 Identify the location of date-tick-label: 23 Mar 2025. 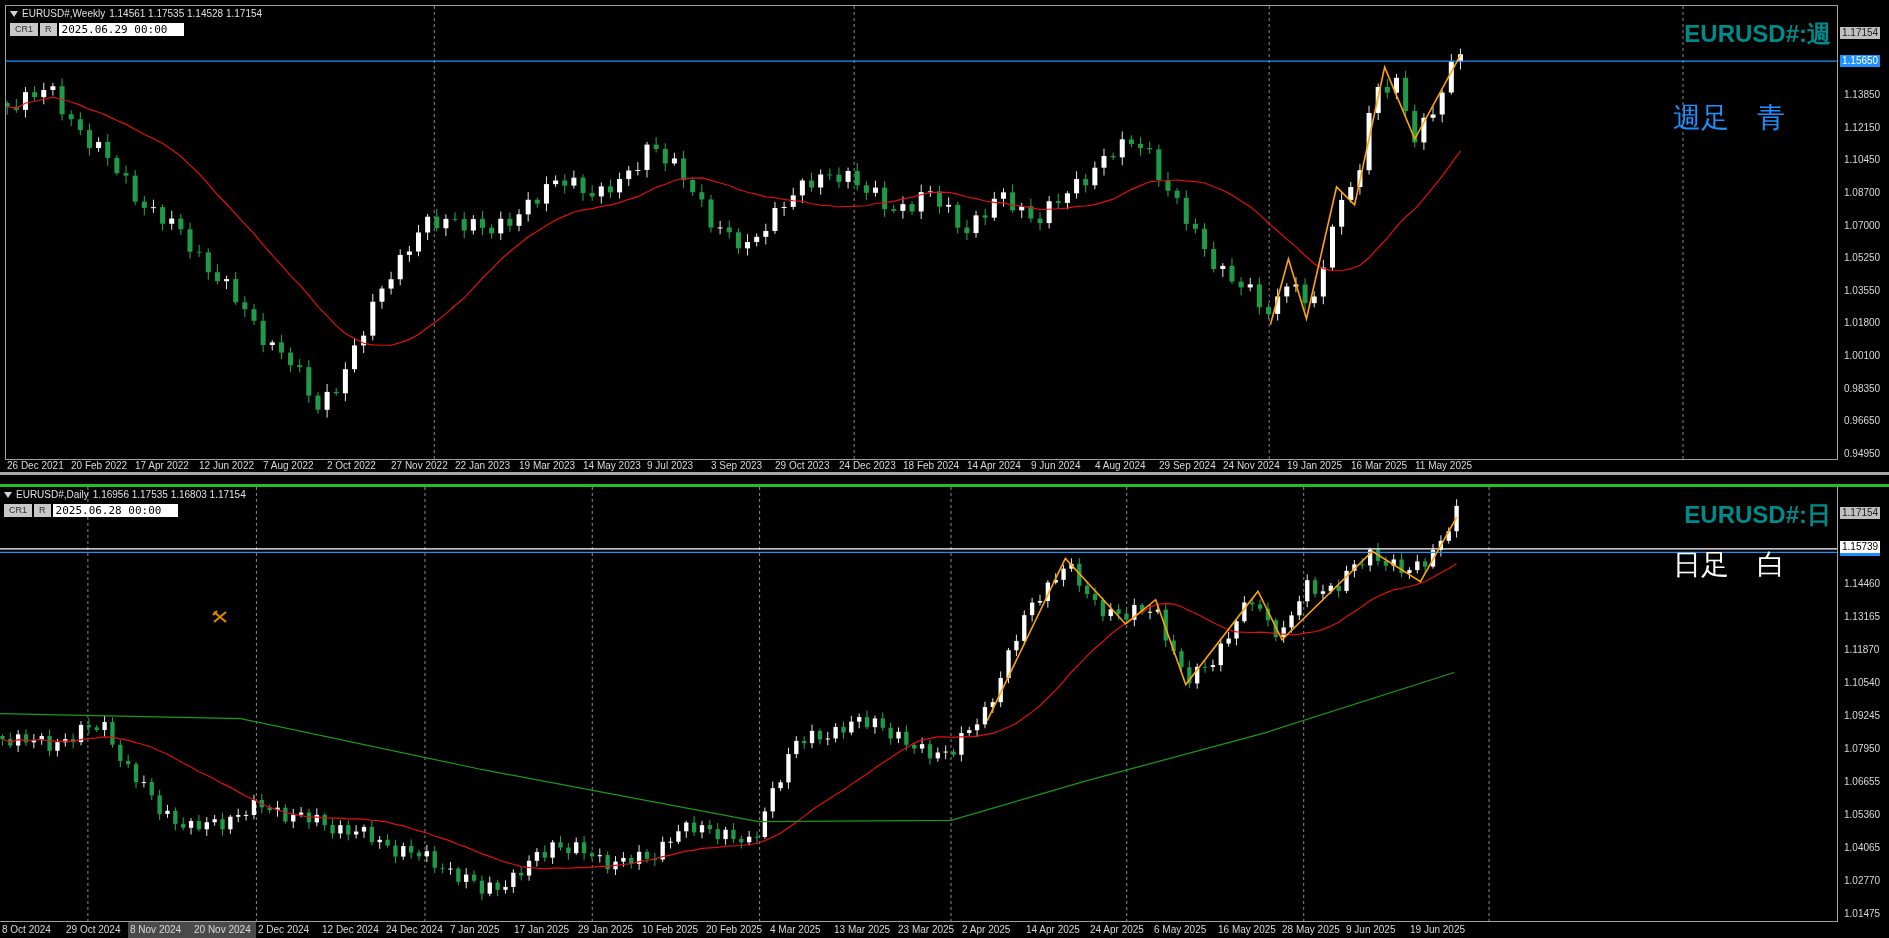
(926, 930).